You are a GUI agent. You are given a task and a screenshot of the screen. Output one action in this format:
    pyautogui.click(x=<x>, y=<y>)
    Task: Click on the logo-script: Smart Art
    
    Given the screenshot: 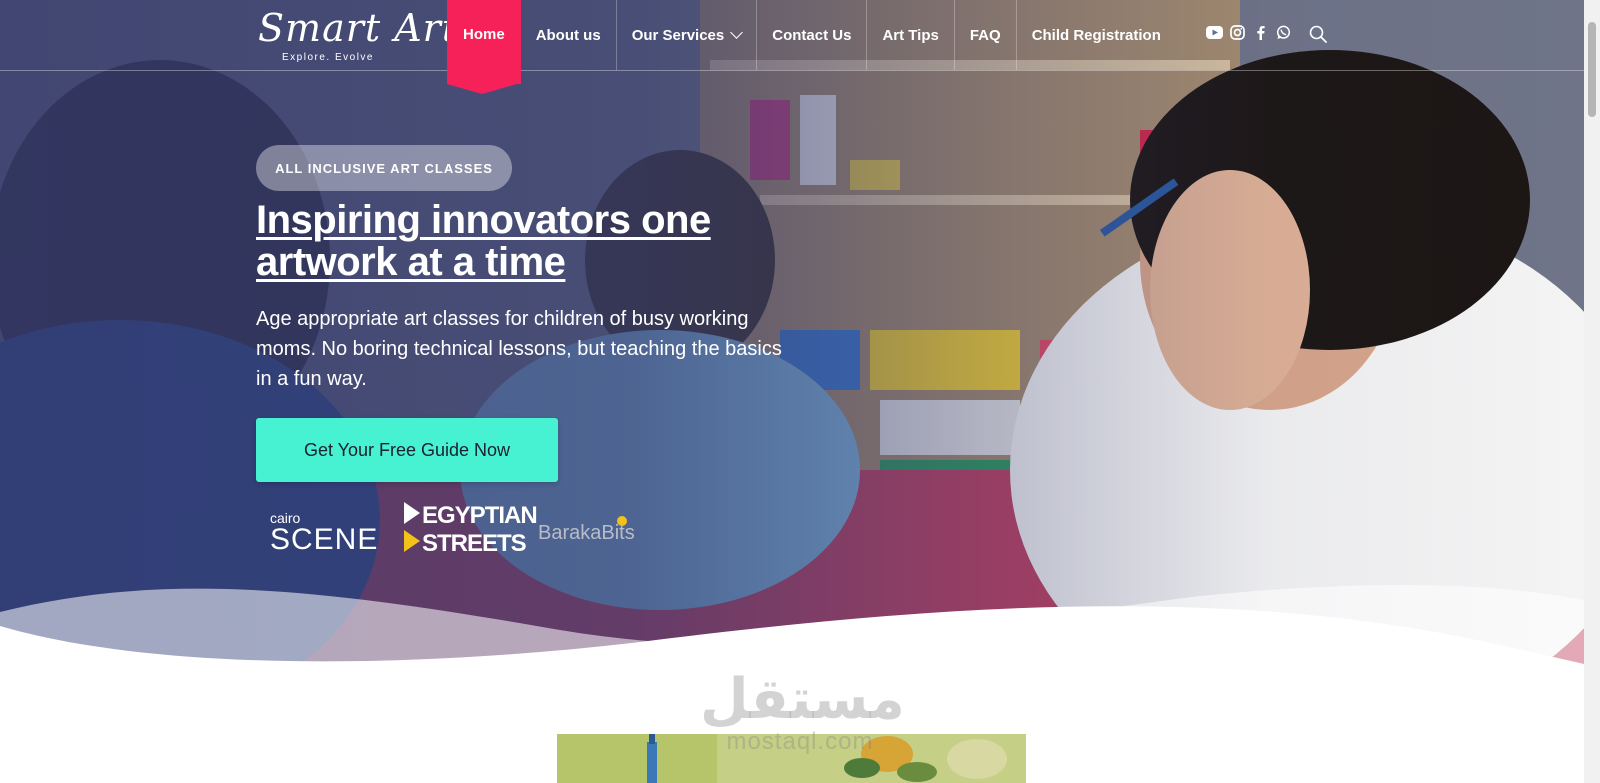 What is the action you would take?
    pyautogui.click(x=358, y=28)
    